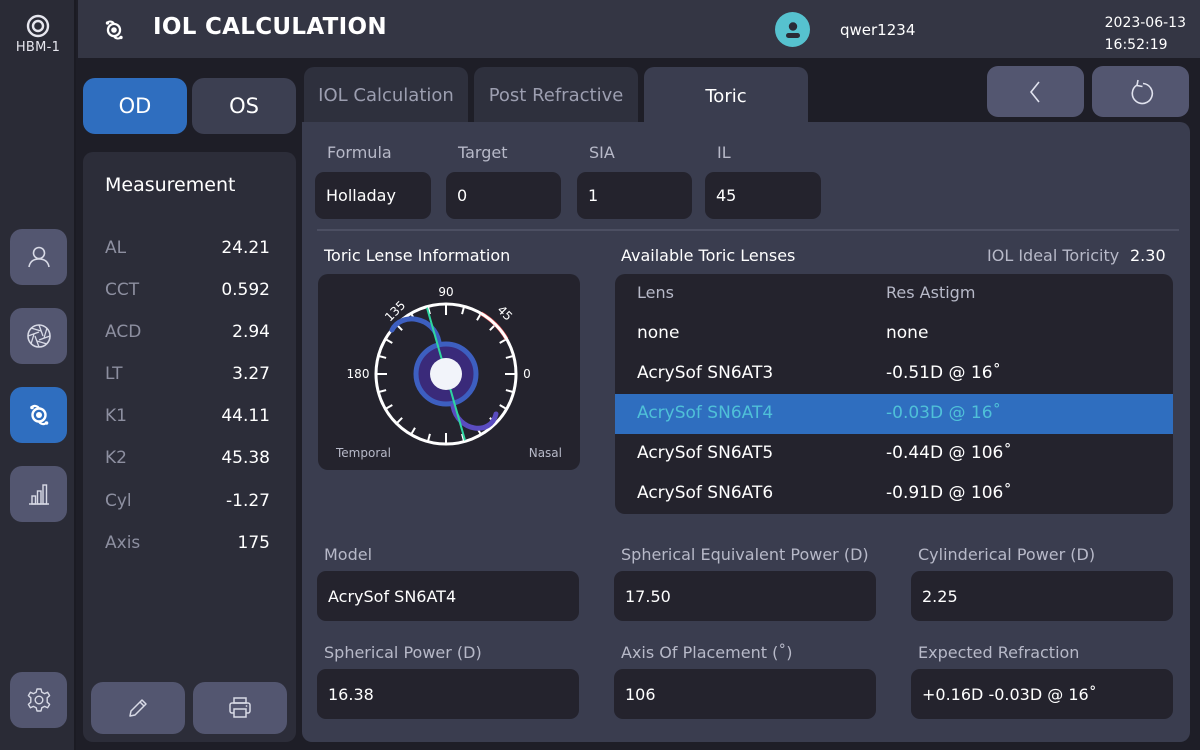  I want to click on rail-report-button, so click(38, 494).